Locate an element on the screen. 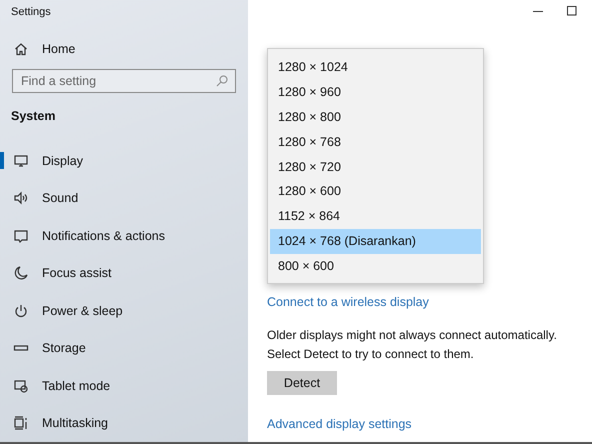 This screenshot has width=592, height=444. sidebar-item: Storage is located at coordinates (43, 348).